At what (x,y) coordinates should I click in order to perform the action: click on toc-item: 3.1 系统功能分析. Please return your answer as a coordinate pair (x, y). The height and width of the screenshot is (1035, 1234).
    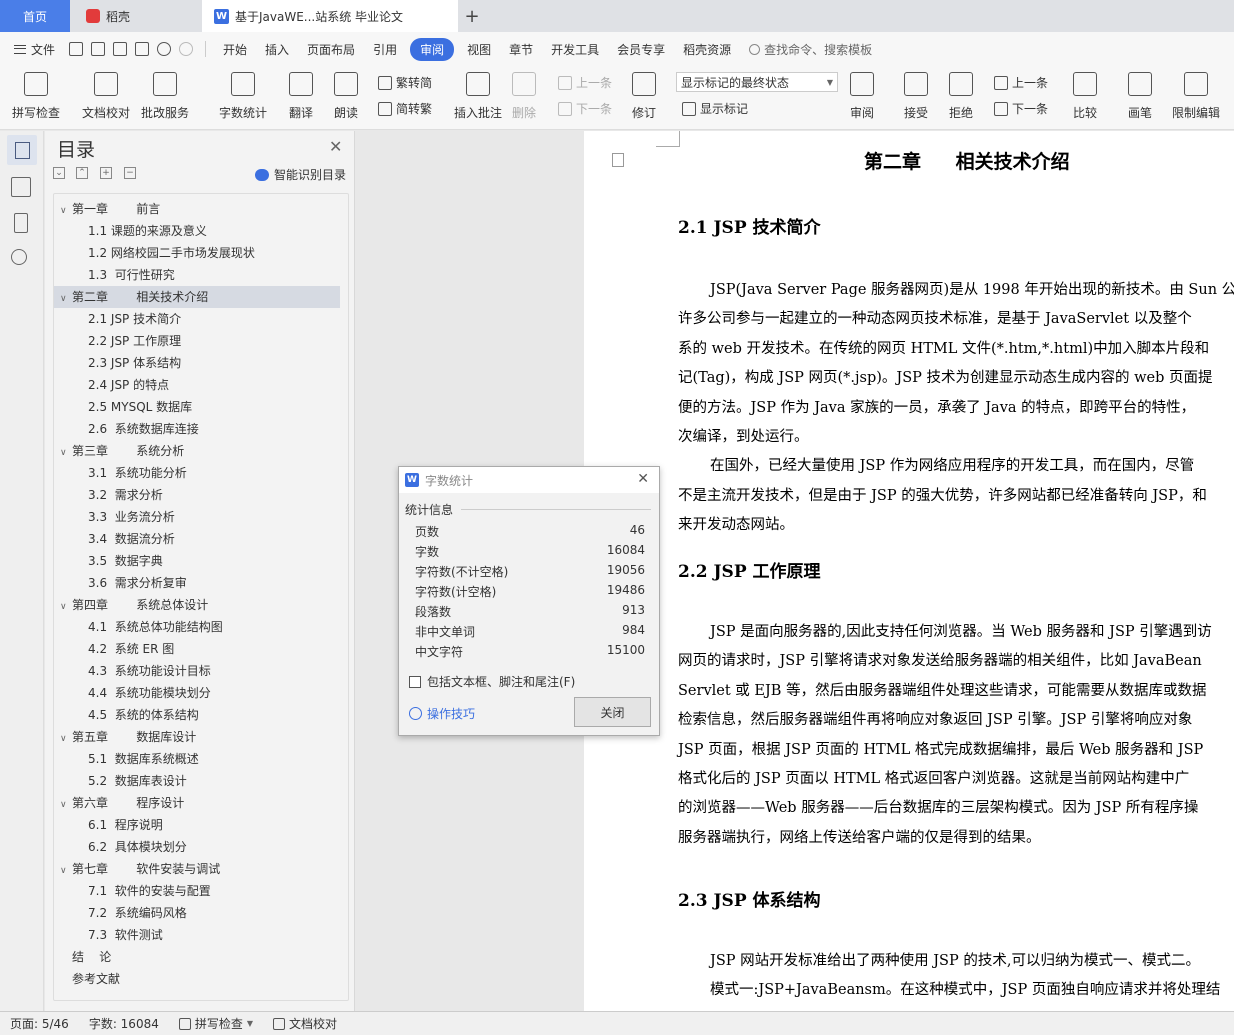
    Looking at the image, I should click on (137, 473).